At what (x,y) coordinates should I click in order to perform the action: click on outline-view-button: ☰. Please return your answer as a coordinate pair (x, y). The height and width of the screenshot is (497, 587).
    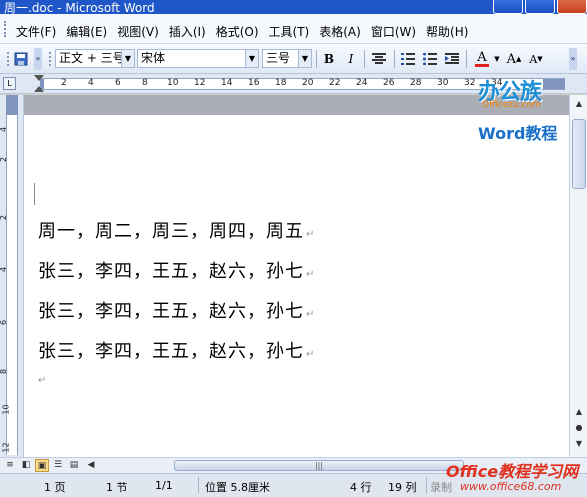
    Looking at the image, I should click on (58, 465).